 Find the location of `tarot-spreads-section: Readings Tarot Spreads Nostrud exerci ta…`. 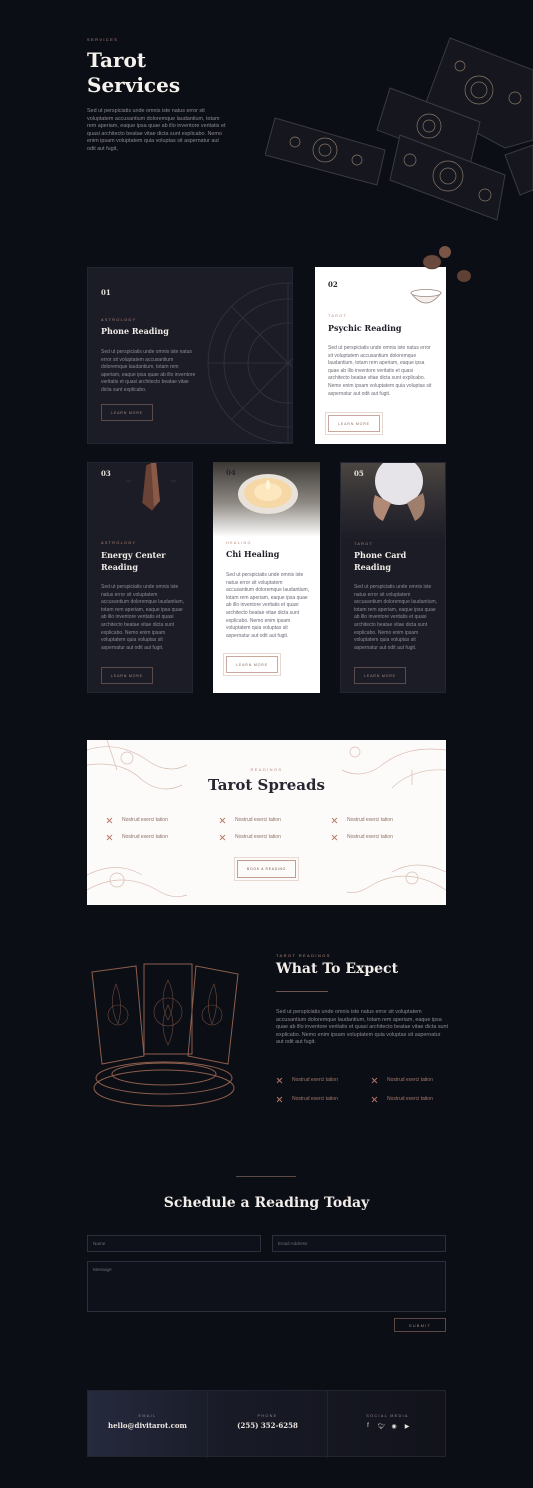

tarot-spreads-section: Readings Tarot Spreads Nostrud exerci ta… is located at coordinates (266, 822).